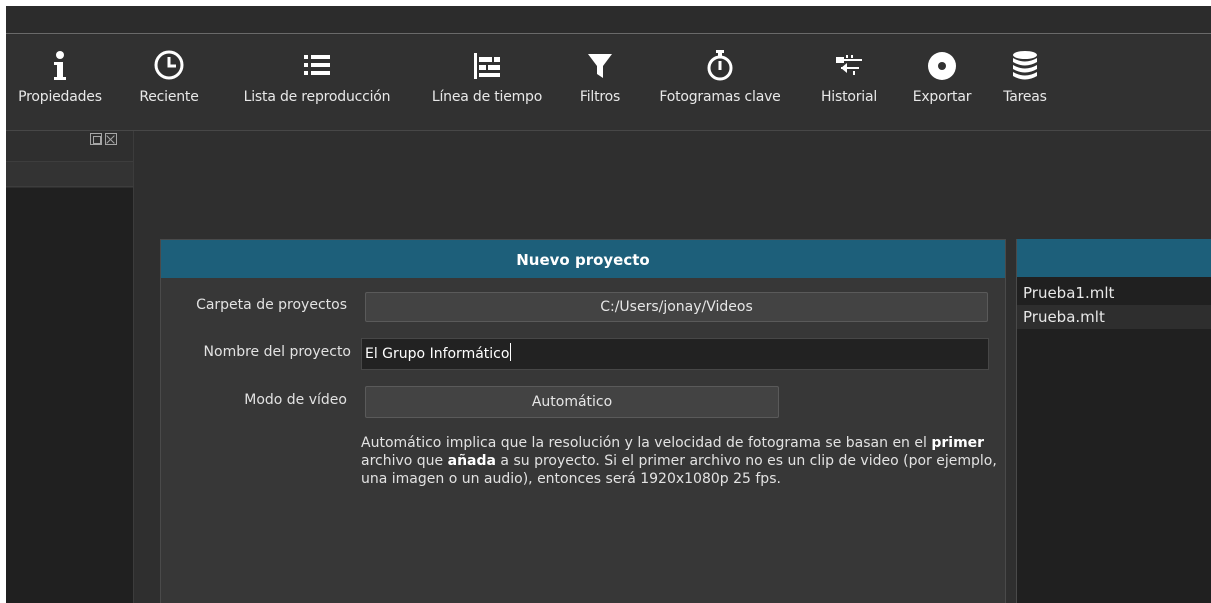  I want to click on dock-close-icon, so click(111, 139).